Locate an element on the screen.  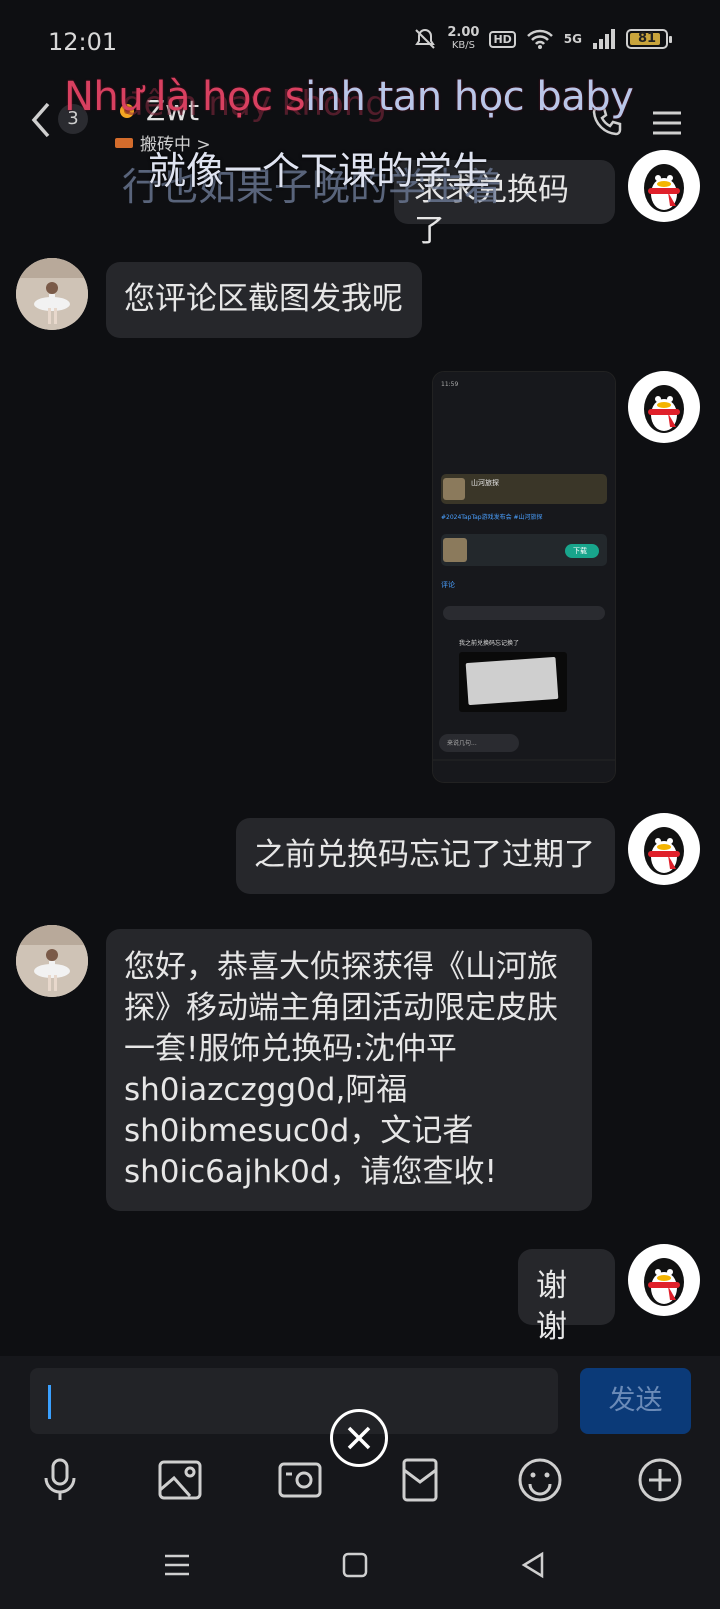
camera-icon is located at coordinates (300, 1480).